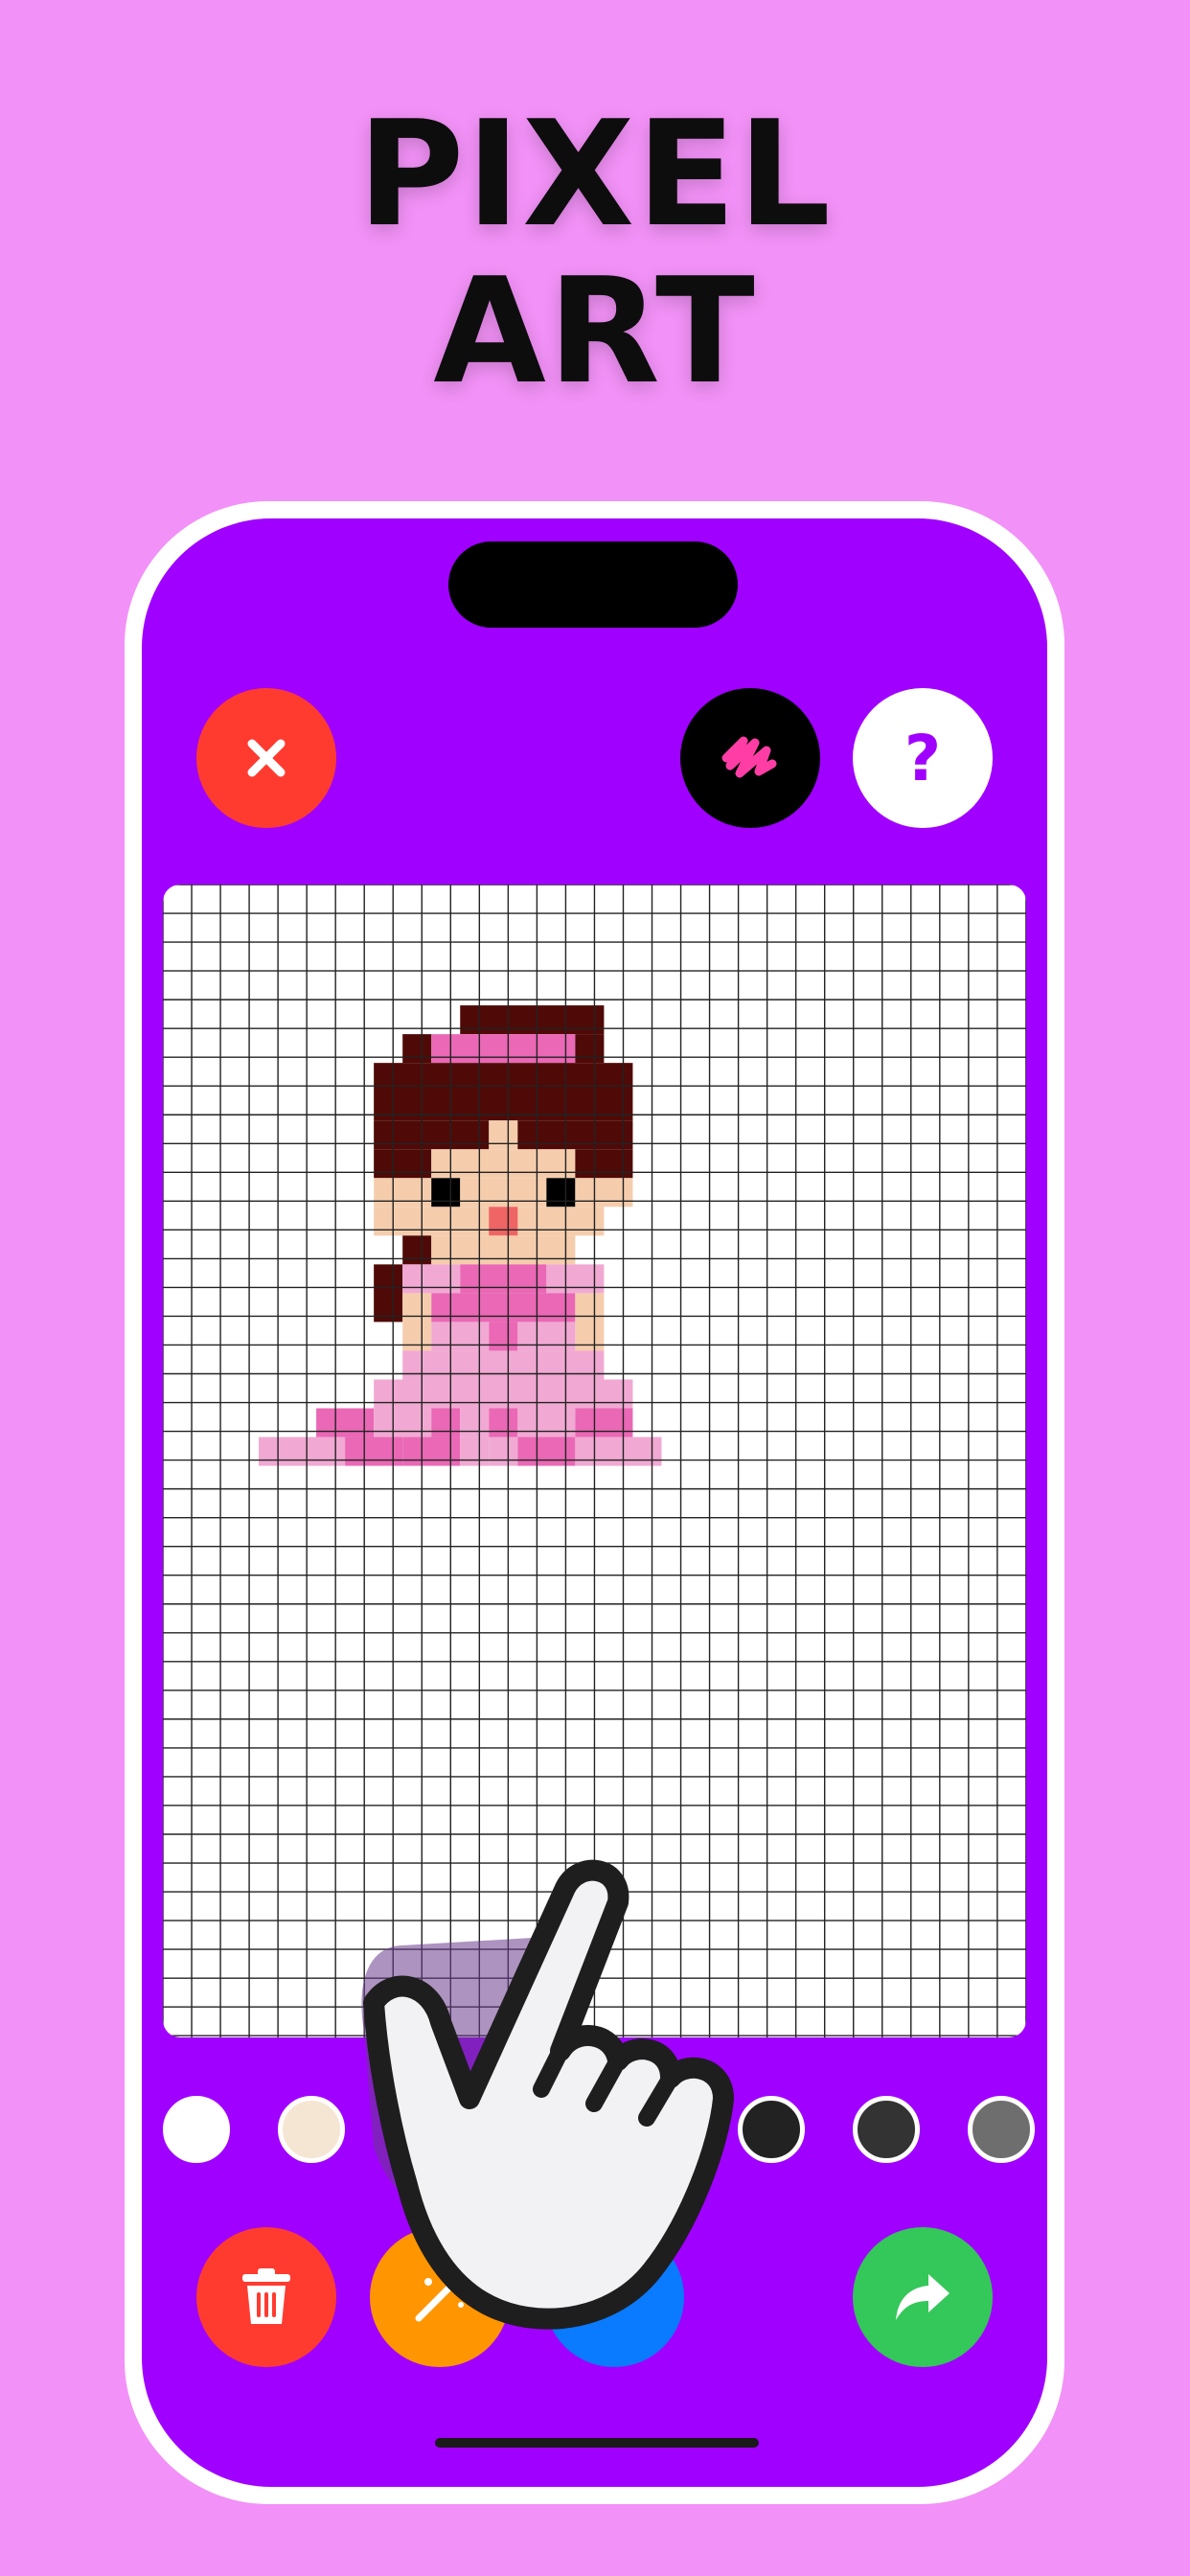 The image size is (1190, 2576). Describe the element at coordinates (597, 2443) in the screenshot. I see `home-indicator` at that location.